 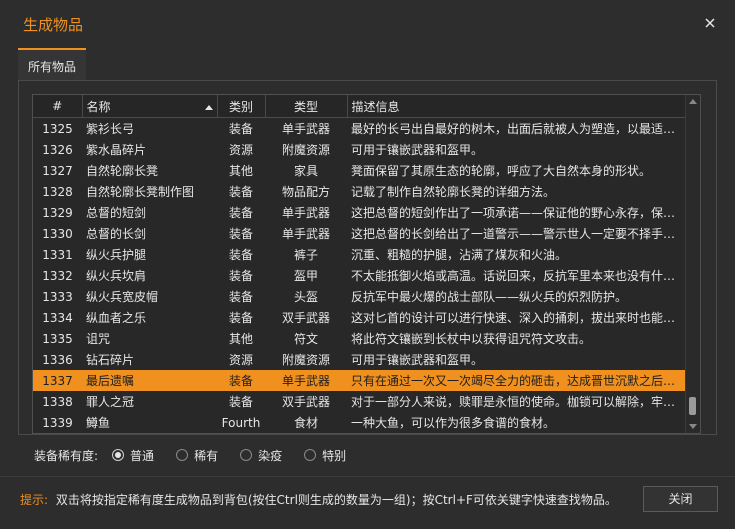 What do you see at coordinates (305, 192) in the screenshot?
I see `cell-type: 物品配方` at bounding box center [305, 192].